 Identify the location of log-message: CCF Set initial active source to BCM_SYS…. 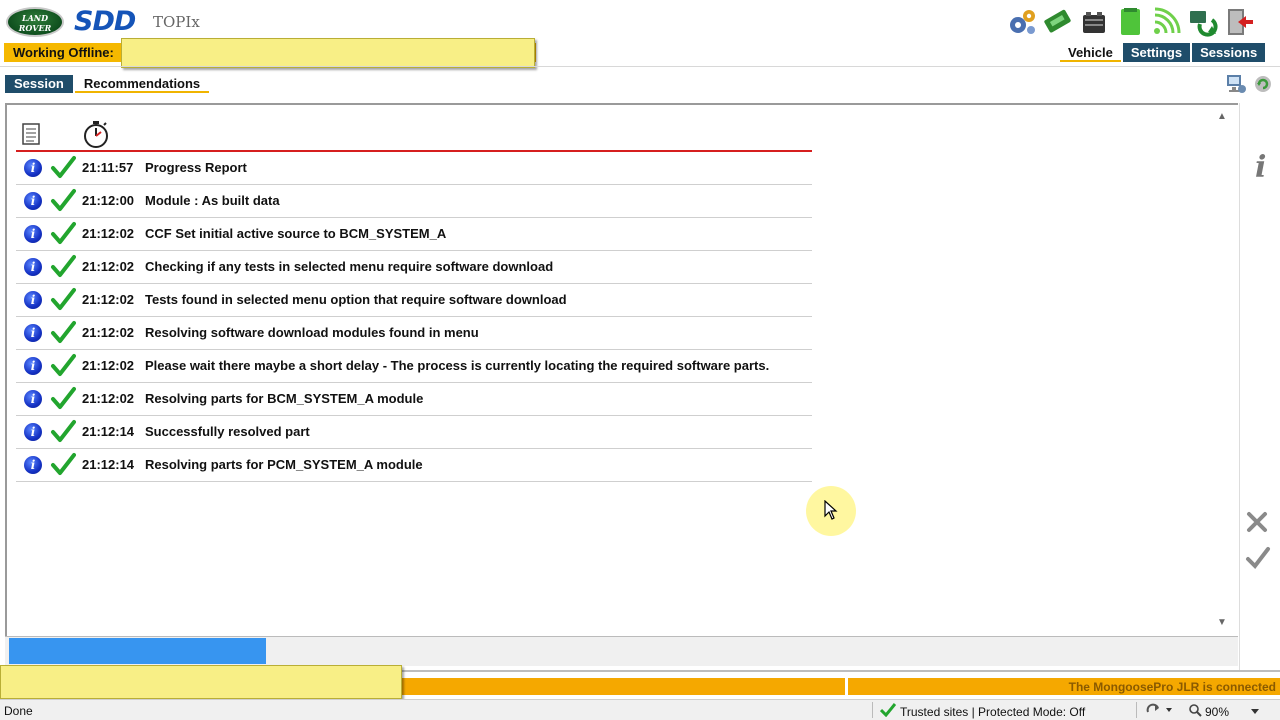
(296, 233).